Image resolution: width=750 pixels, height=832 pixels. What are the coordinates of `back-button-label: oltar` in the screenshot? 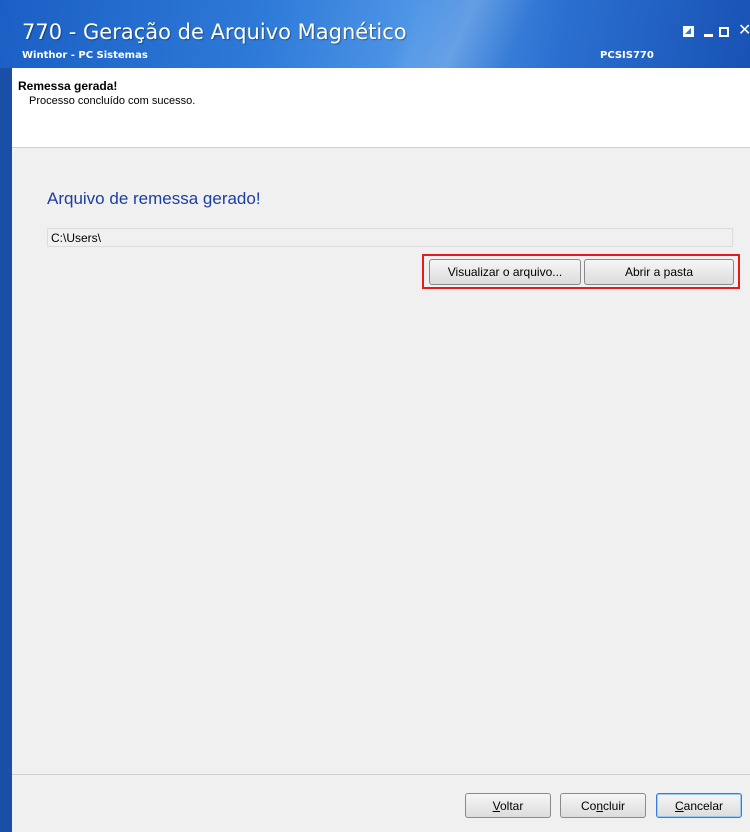 It's located at (512, 806).